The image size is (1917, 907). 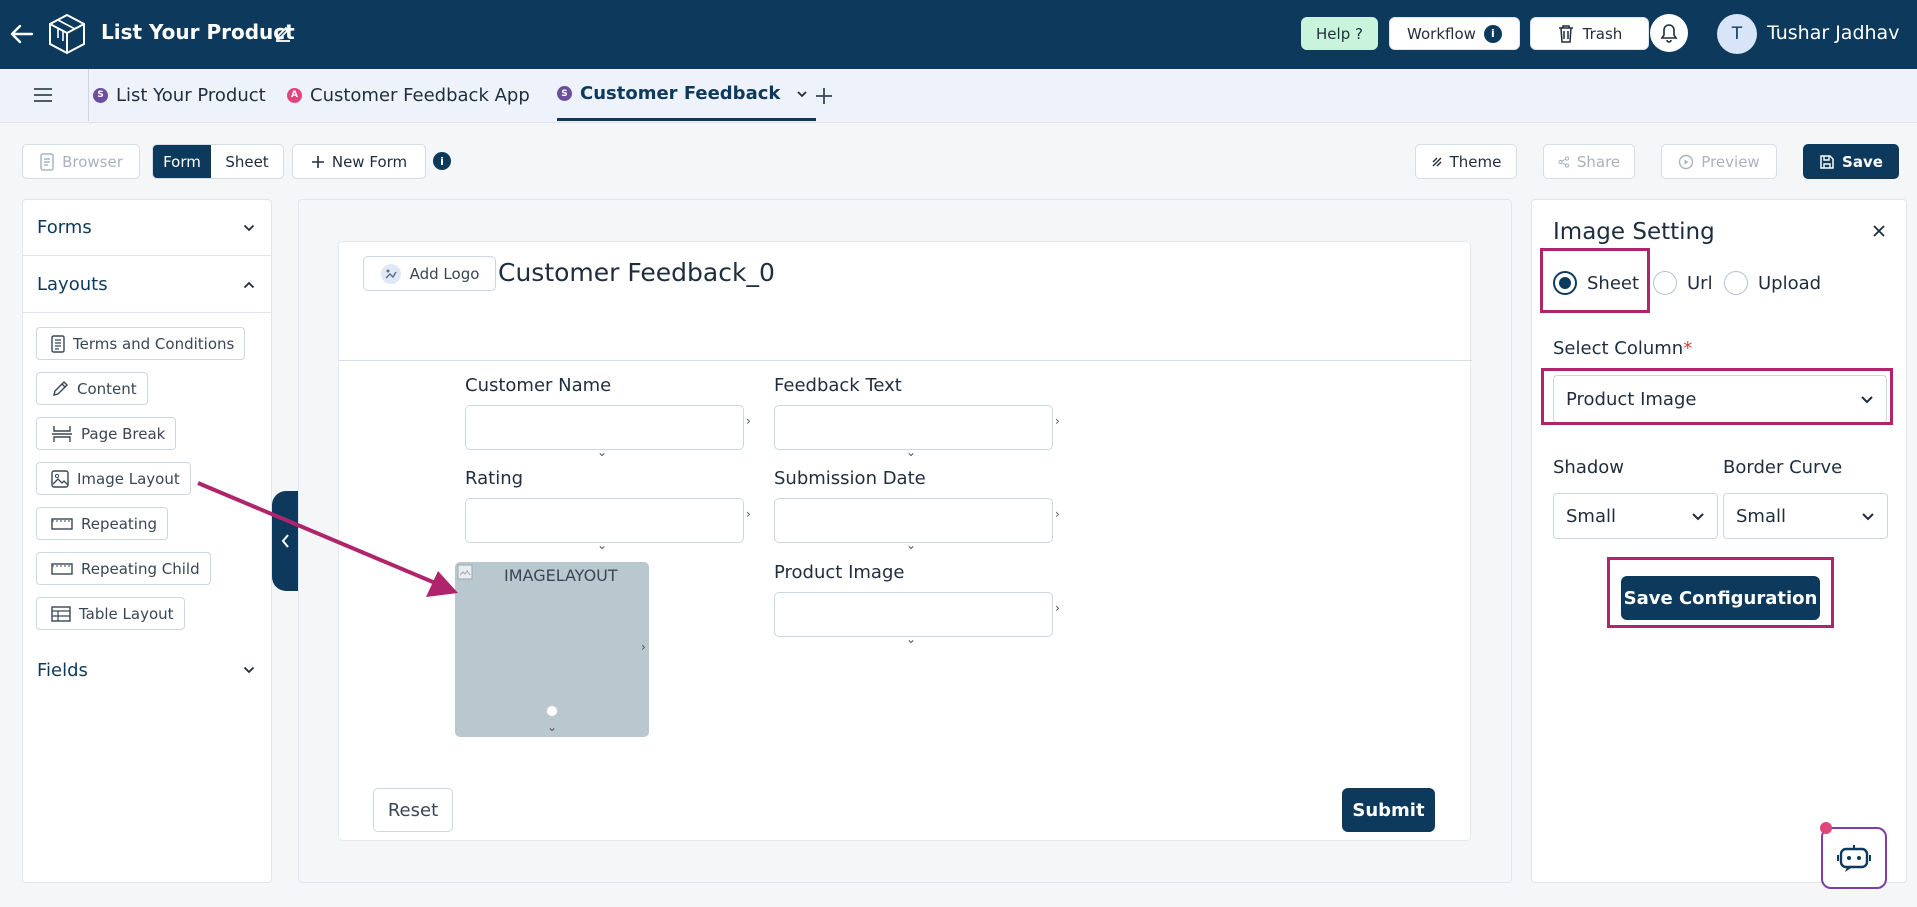 What do you see at coordinates (154, 343) in the screenshot?
I see `layout-item-label: Terms and Conditions` at bounding box center [154, 343].